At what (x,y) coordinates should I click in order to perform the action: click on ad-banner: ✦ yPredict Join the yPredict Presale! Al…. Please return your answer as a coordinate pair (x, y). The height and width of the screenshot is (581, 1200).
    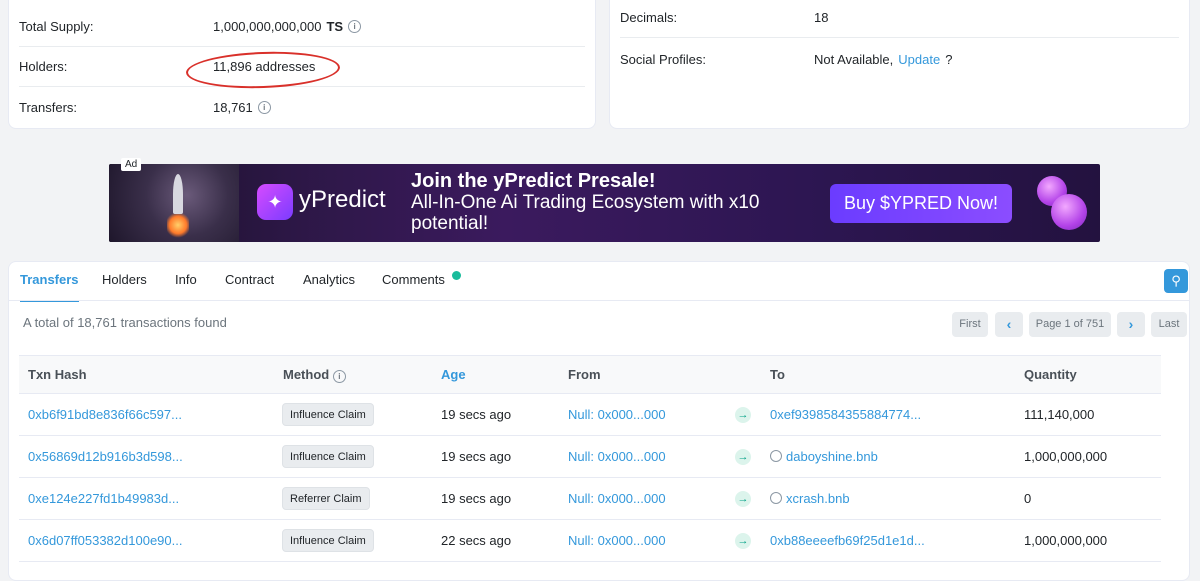
    Looking at the image, I should click on (604, 203).